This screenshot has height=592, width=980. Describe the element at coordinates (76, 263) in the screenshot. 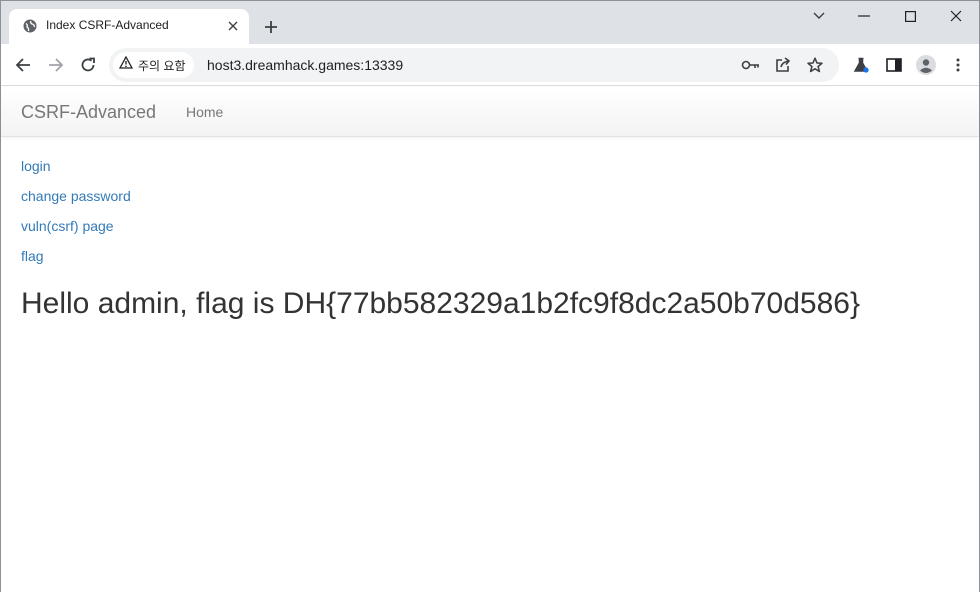

I see `flag-link: flag` at that location.